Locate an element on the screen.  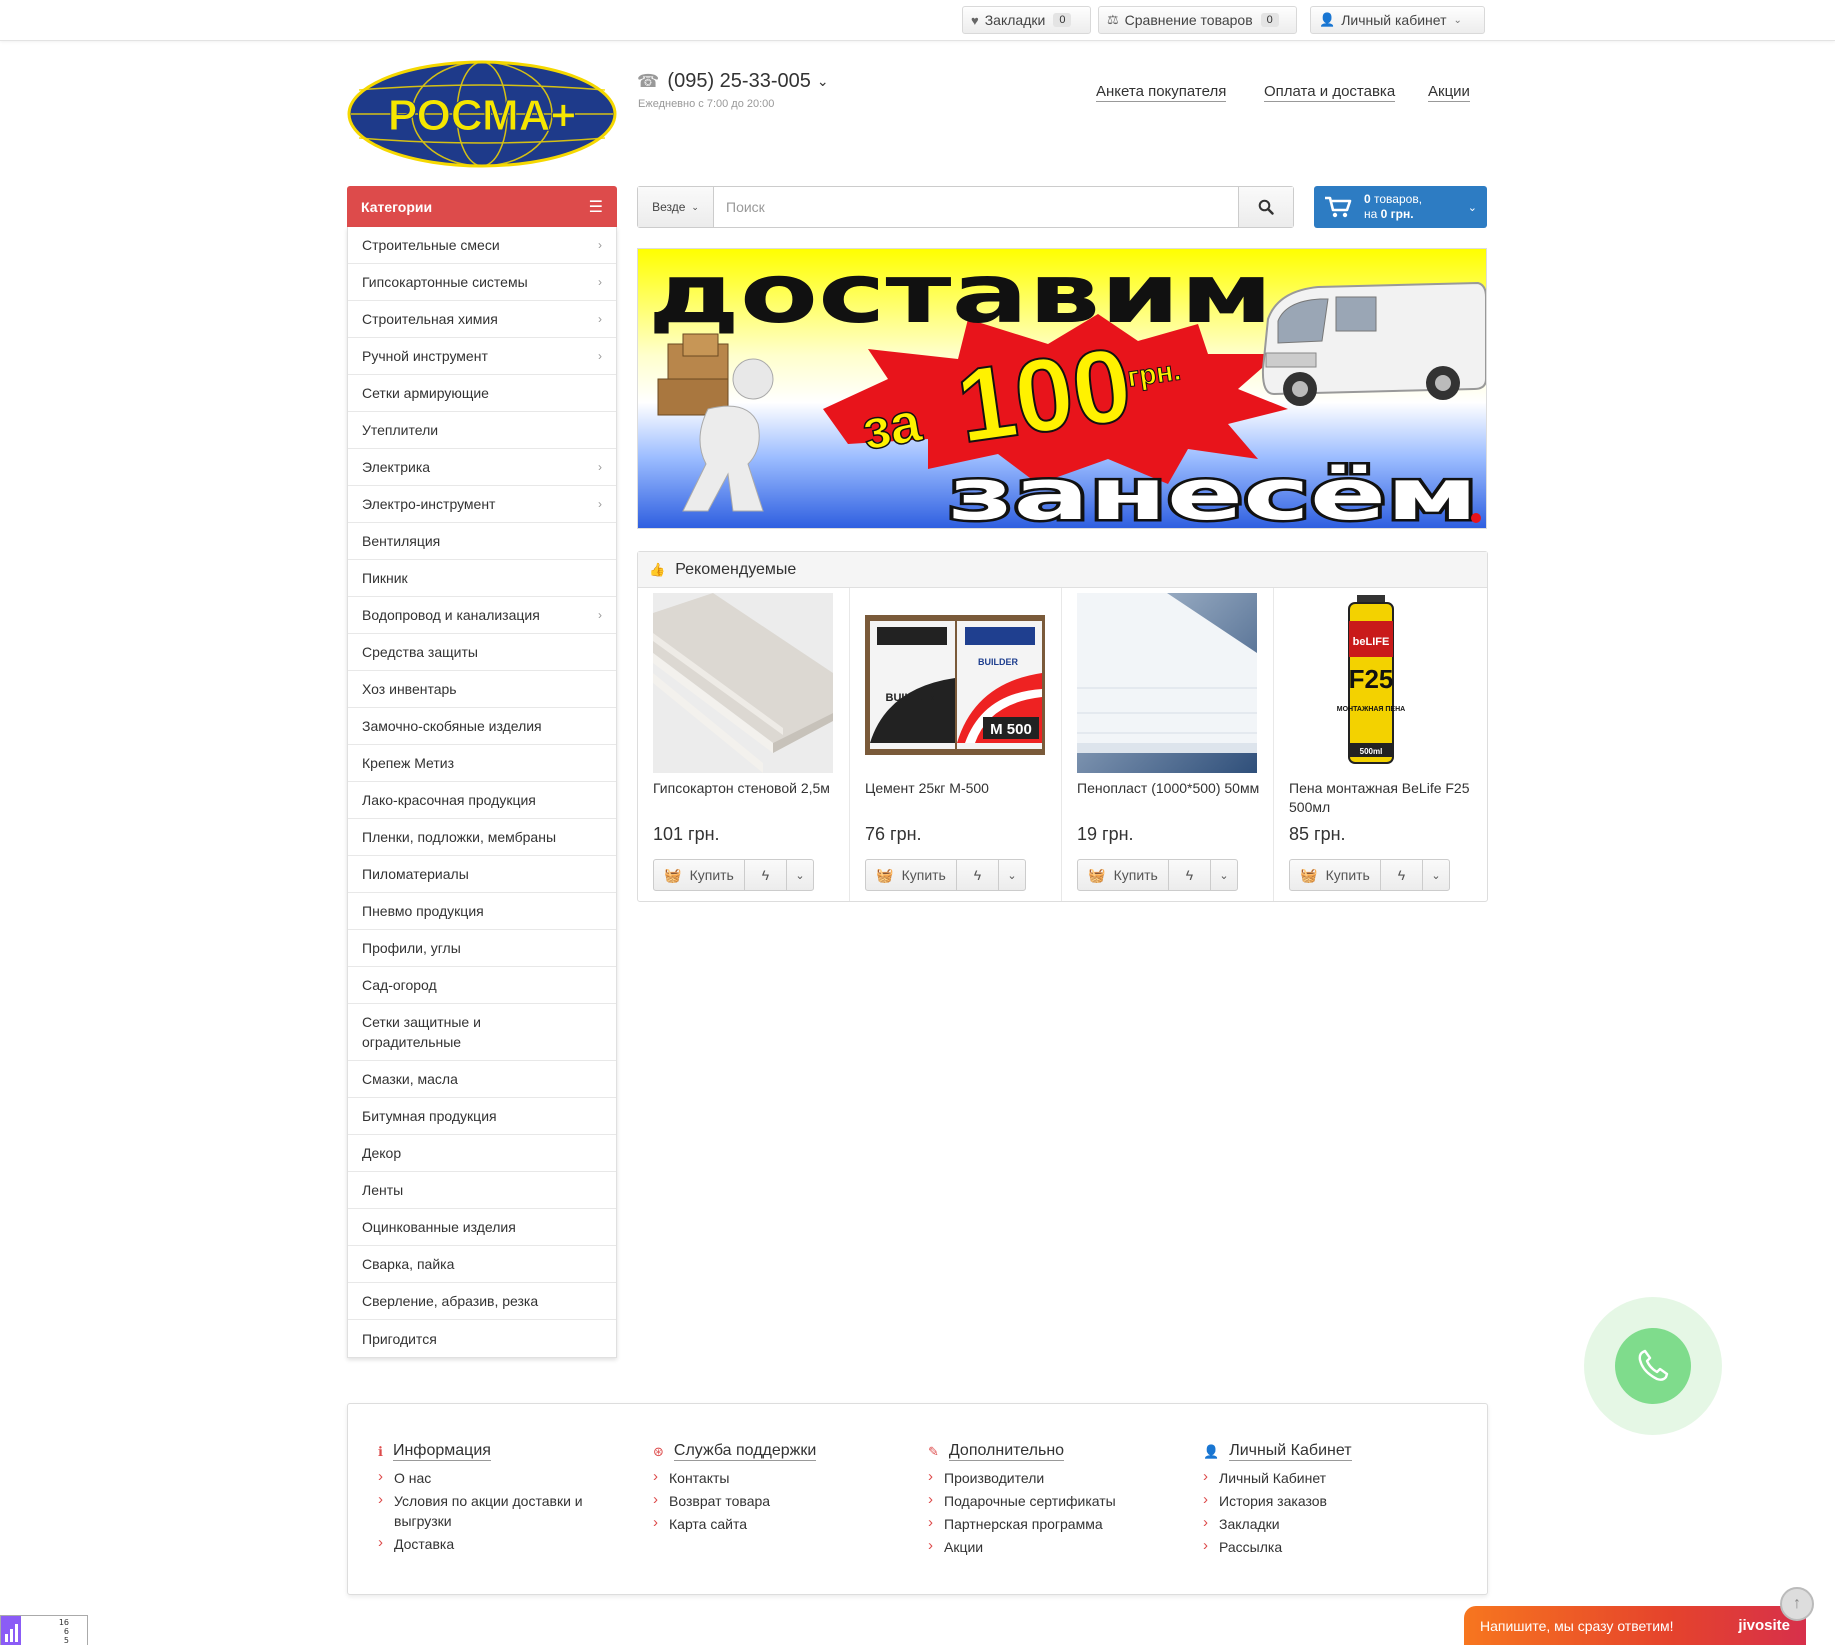
foam-brand: beLIFE is located at coordinates (1371, 642).